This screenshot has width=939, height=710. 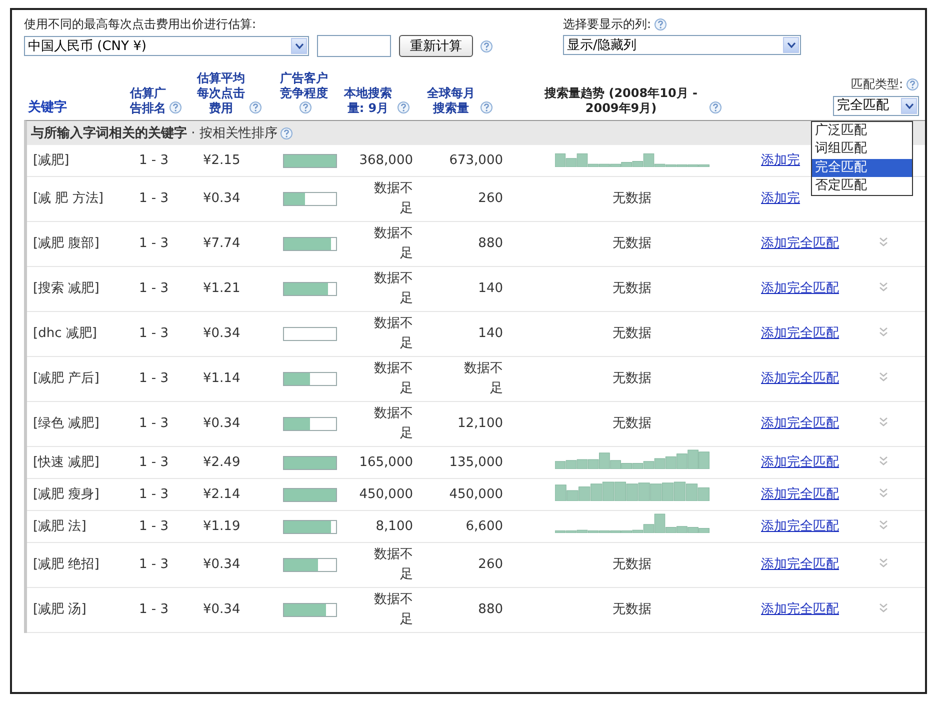 I want to click on match-type-select: 完全匹配, so click(x=876, y=106).